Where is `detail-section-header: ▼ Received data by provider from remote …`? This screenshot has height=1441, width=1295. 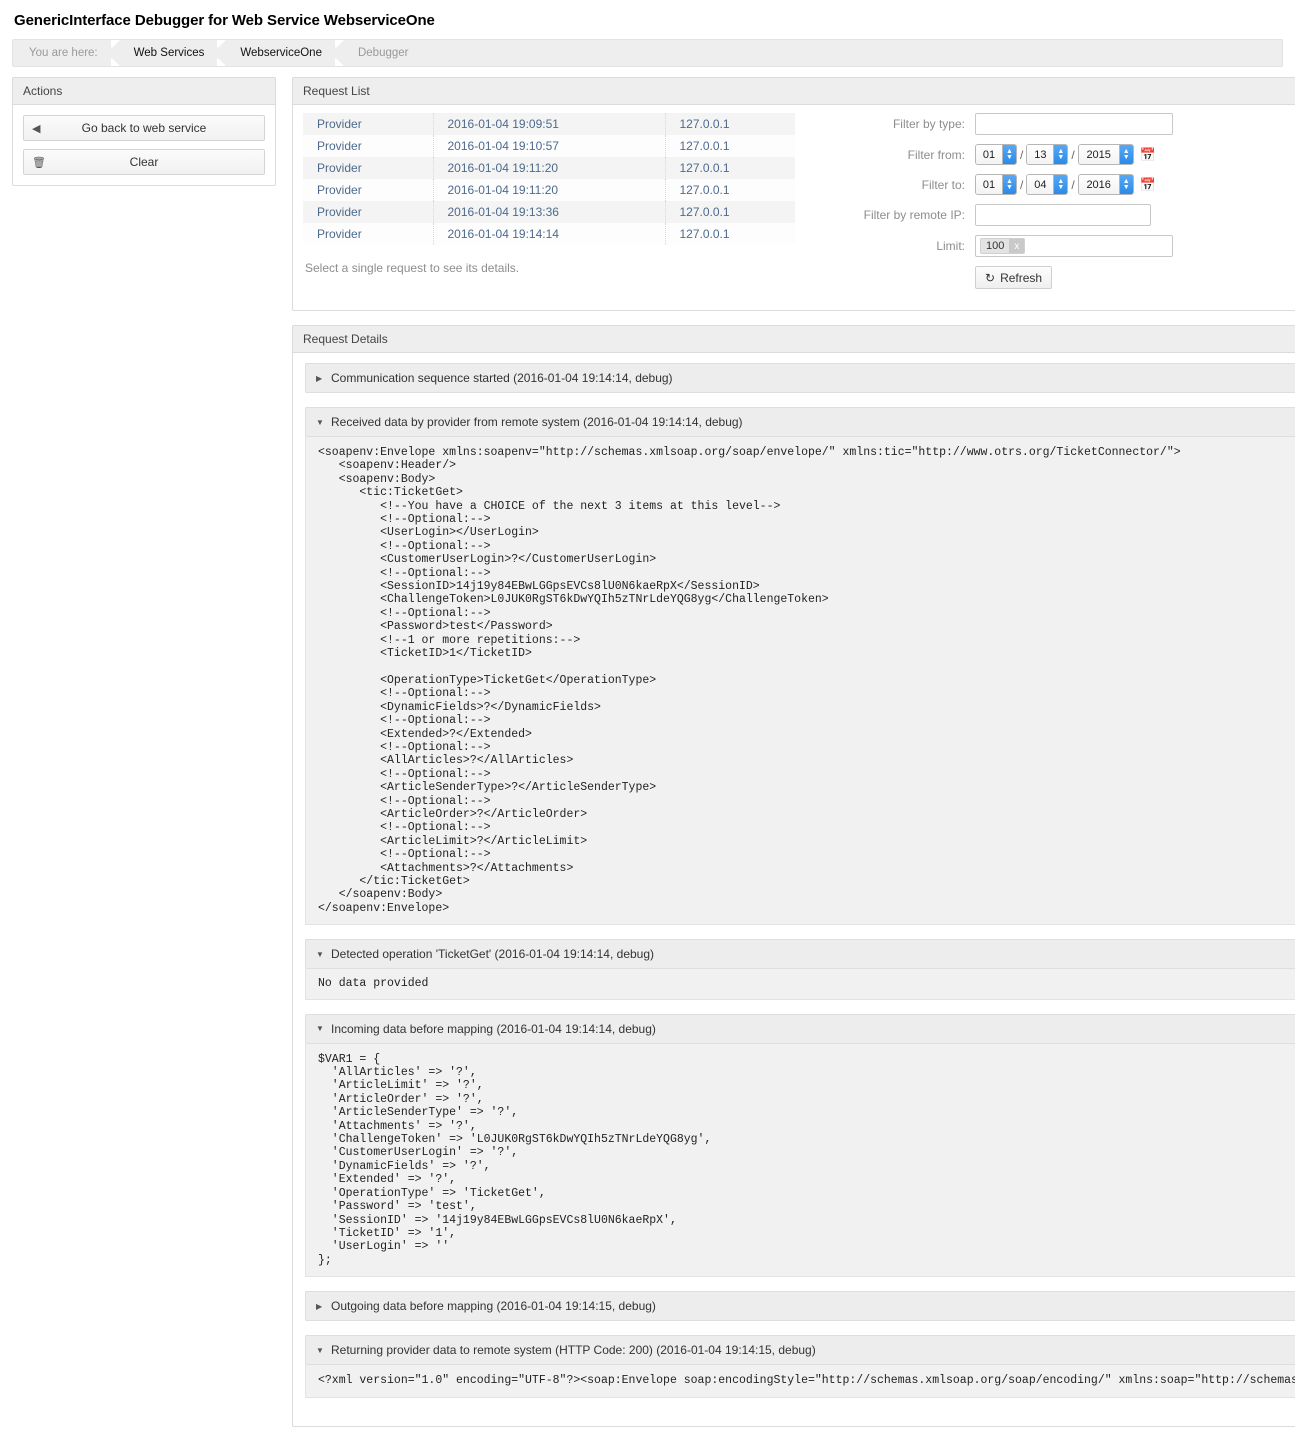
detail-section-header: ▼ Received data by provider from remote … is located at coordinates (800, 422).